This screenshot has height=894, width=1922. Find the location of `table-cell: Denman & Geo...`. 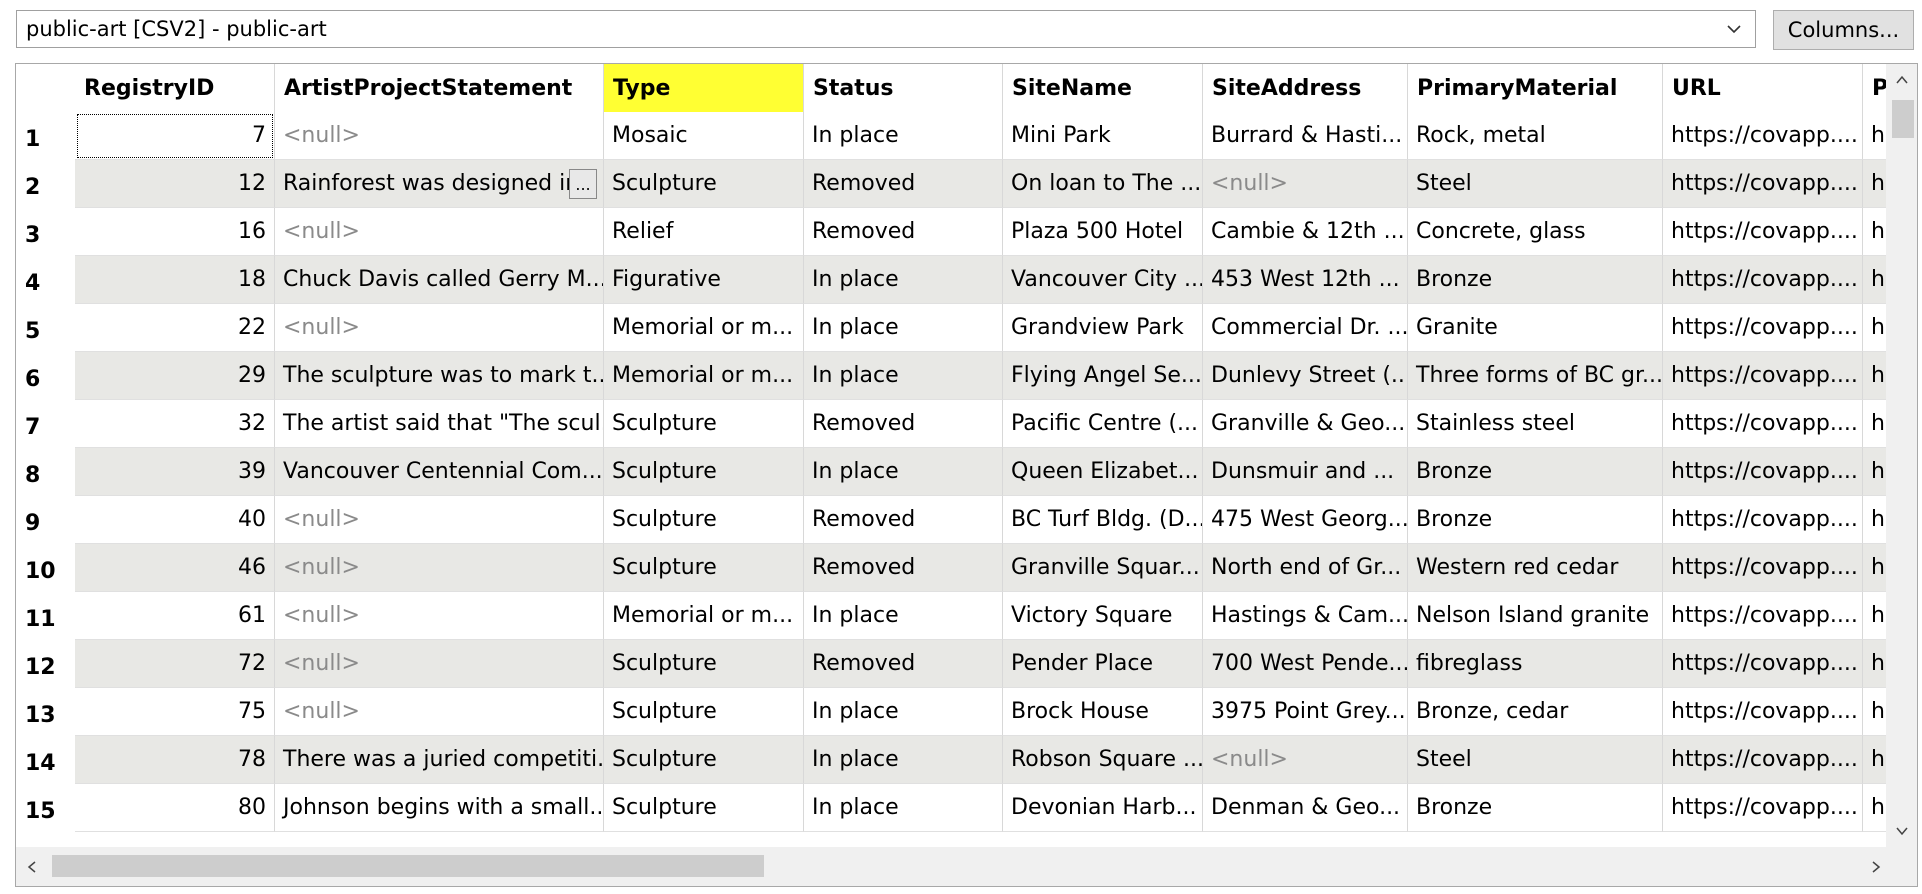

table-cell: Denman & Geo... is located at coordinates (1305, 808).